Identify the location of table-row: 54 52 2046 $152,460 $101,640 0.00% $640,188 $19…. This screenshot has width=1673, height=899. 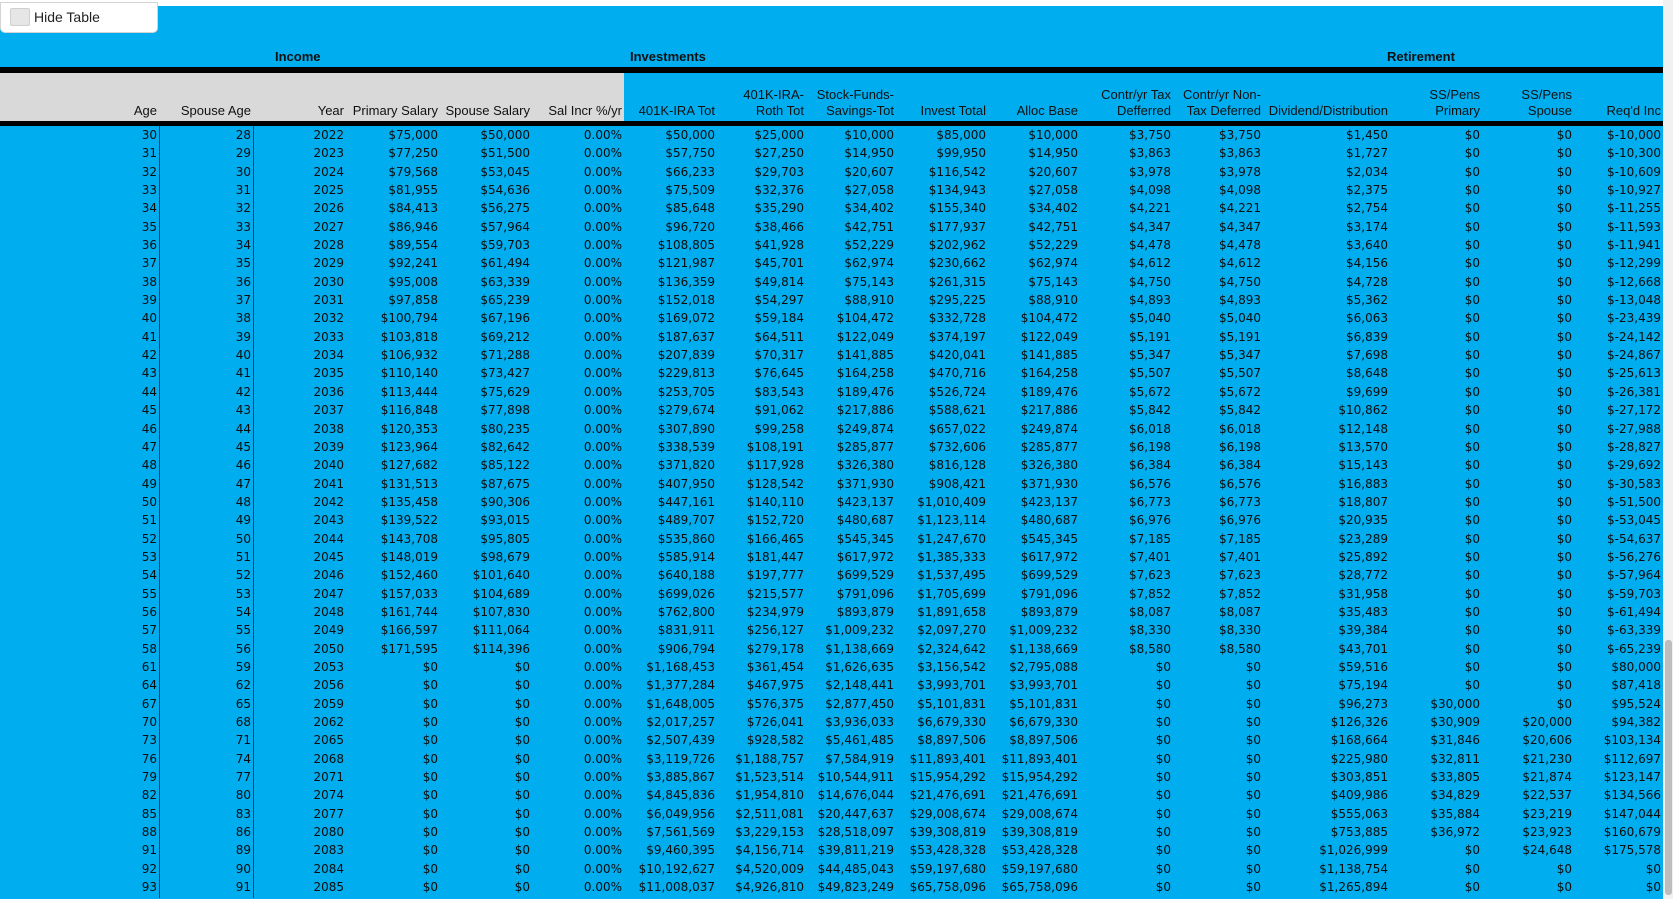
(831, 575).